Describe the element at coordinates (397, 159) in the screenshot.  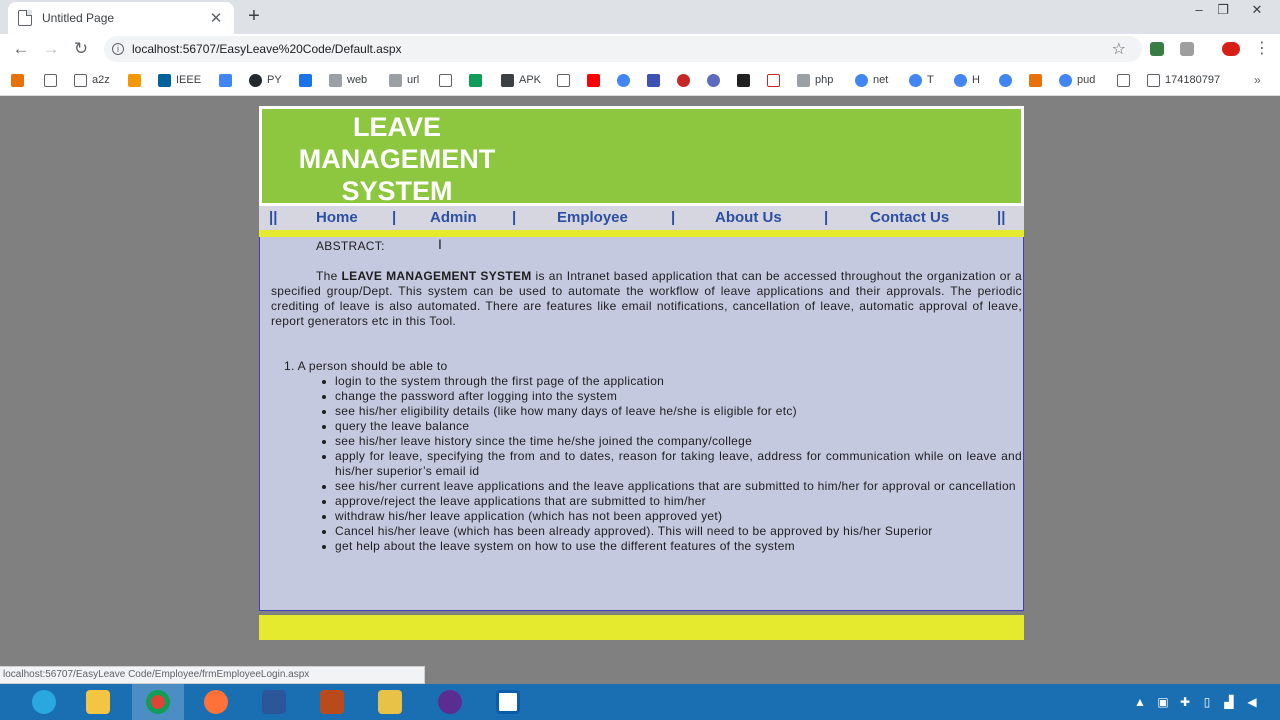
I see `site-logo: LEAVE MANAGEMENT SYSTEM` at that location.